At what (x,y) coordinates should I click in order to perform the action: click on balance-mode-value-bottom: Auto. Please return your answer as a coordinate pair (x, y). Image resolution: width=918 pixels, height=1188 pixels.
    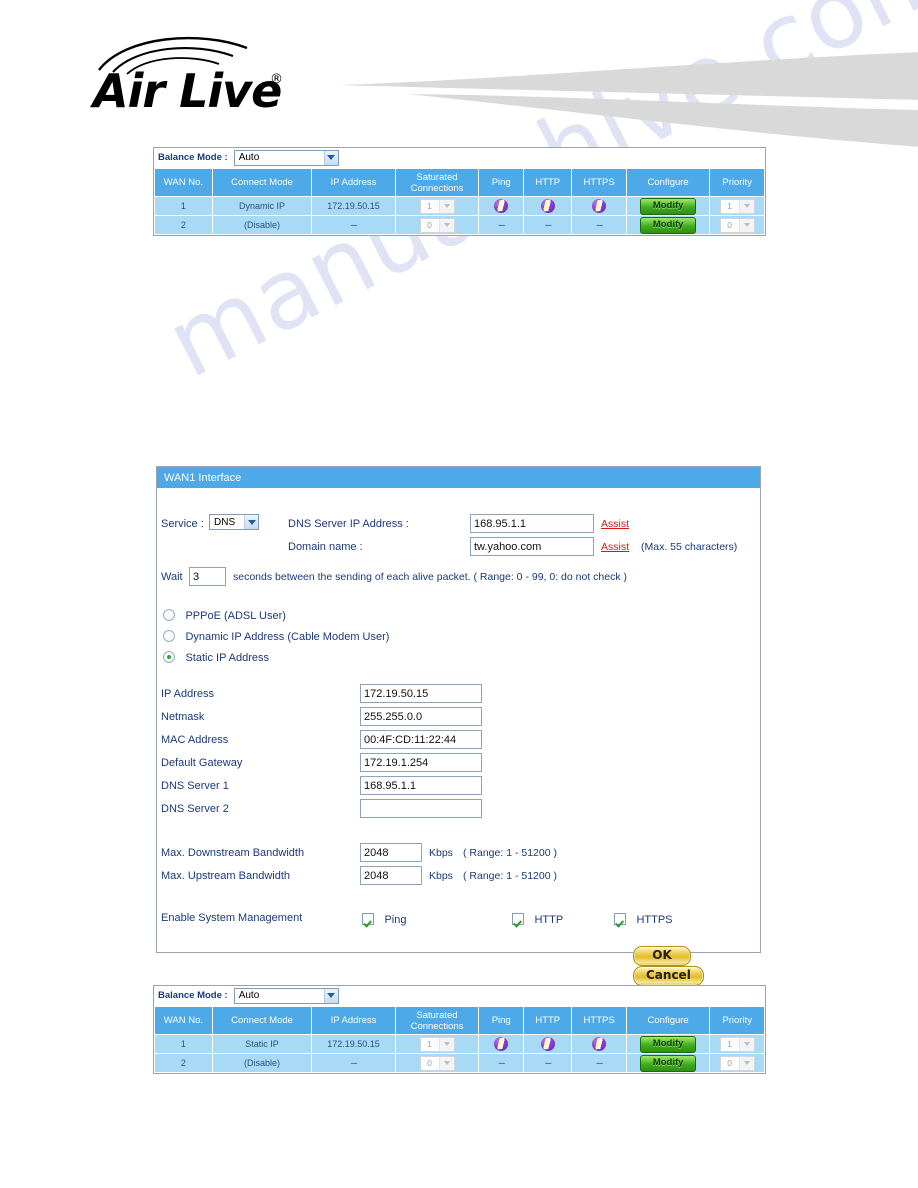
    Looking at the image, I should click on (249, 995).